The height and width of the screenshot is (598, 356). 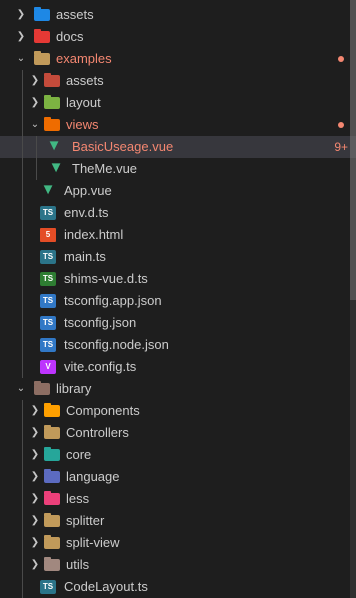 What do you see at coordinates (74, 388) in the screenshot?
I see `tree-item-label: library` at bounding box center [74, 388].